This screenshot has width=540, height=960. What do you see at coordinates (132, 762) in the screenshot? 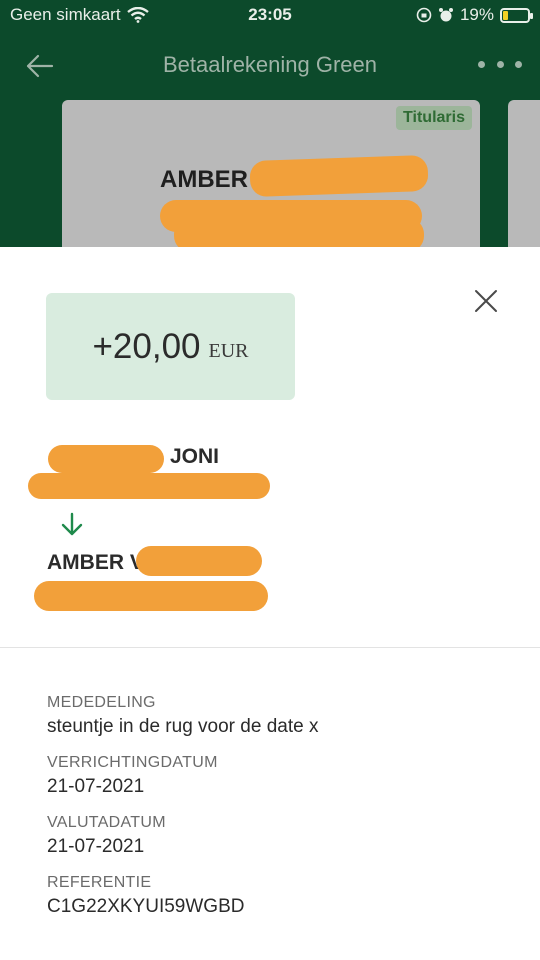
I see `verrichtingsdatum-label: VERRICHTINGDATUM` at bounding box center [132, 762].